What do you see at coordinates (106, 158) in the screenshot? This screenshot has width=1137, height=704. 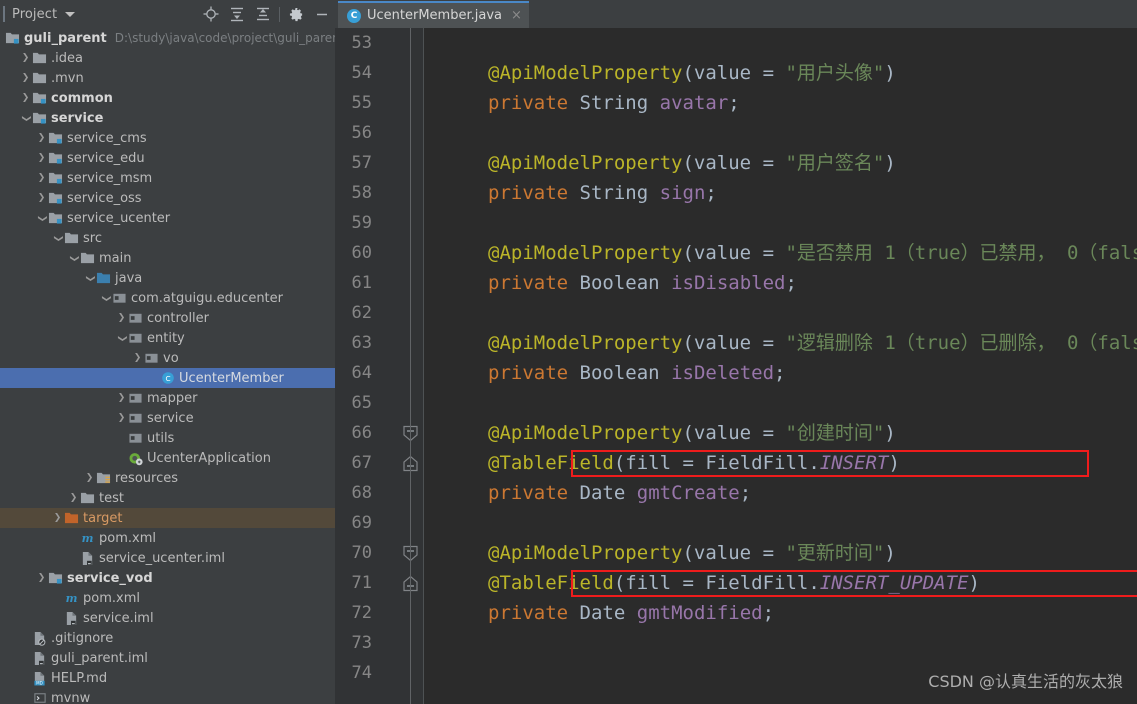 I see `tree-row-label: service_edu` at bounding box center [106, 158].